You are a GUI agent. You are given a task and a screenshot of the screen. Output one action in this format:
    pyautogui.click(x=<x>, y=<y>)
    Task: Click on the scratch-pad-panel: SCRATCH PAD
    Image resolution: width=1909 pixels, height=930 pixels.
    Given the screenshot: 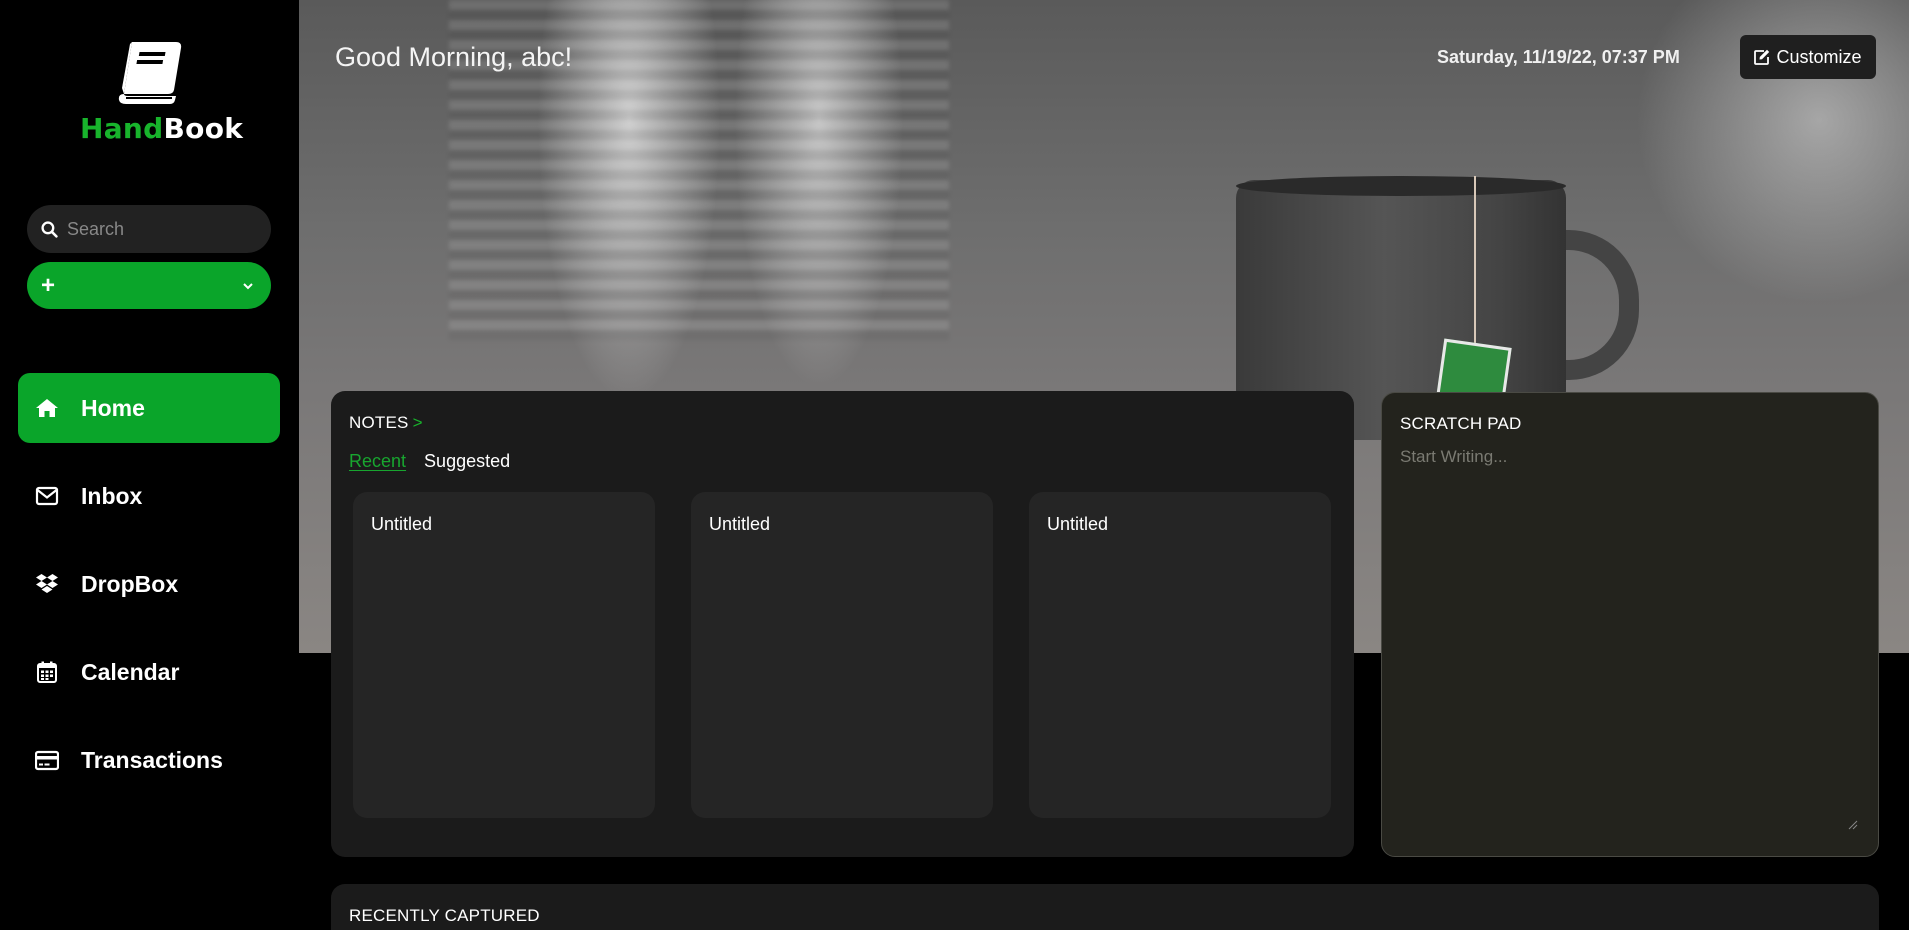 What is the action you would take?
    pyautogui.click(x=1630, y=624)
    